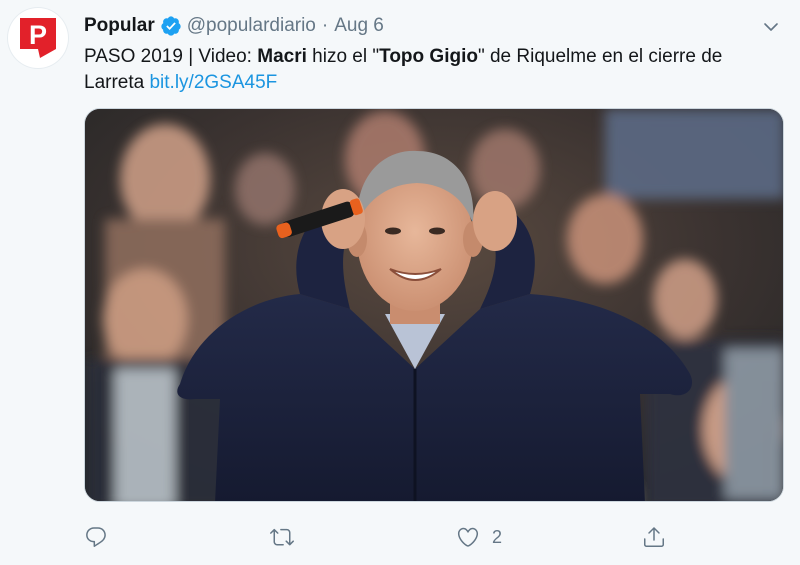 This screenshot has height=565, width=800. I want to click on handle: @populardiario, so click(251, 26).